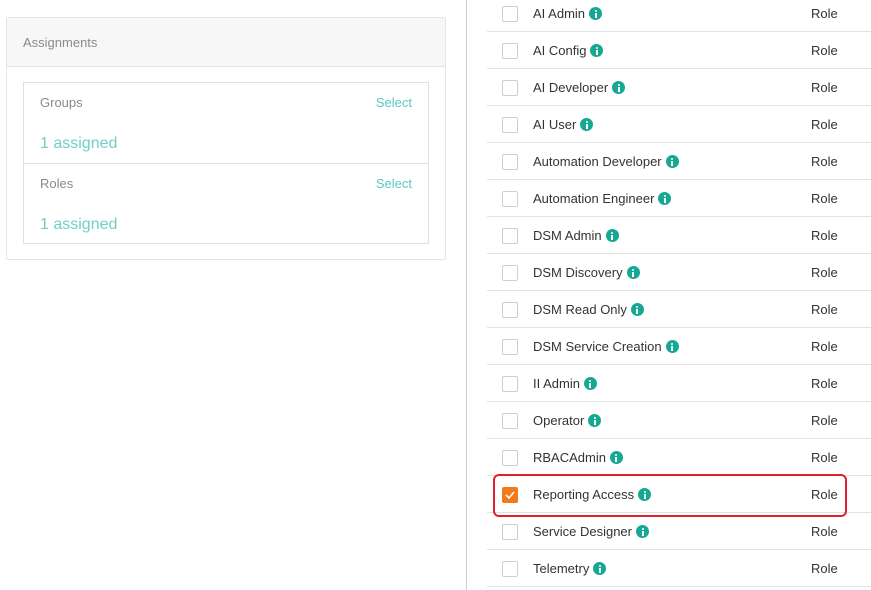 This screenshot has width=871, height=590. What do you see at coordinates (226, 42) in the screenshot?
I see `assignments-title: Assignments` at bounding box center [226, 42].